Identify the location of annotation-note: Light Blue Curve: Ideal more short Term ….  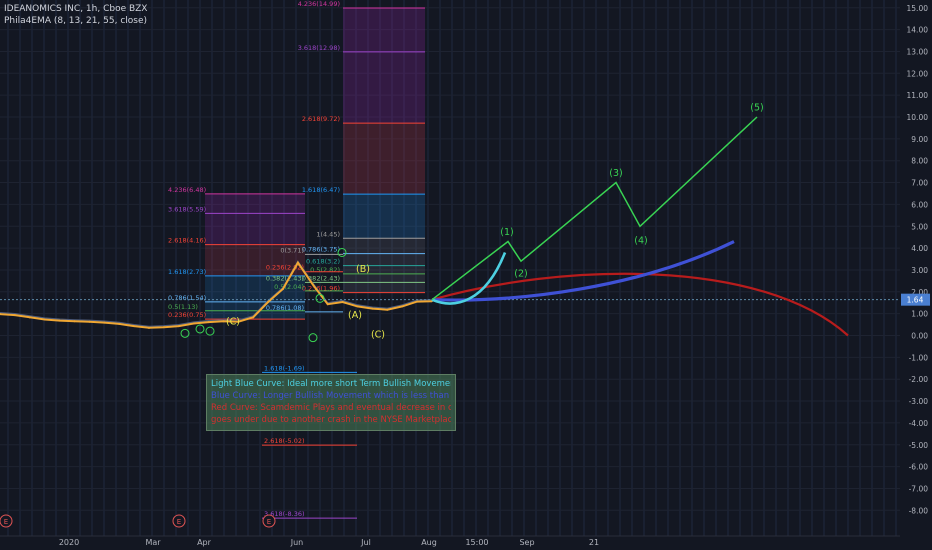
(331, 402).